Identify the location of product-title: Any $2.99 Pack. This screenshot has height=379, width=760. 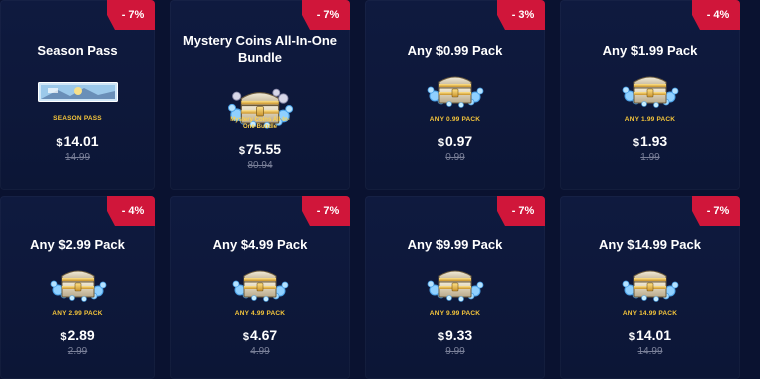
(77, 244).